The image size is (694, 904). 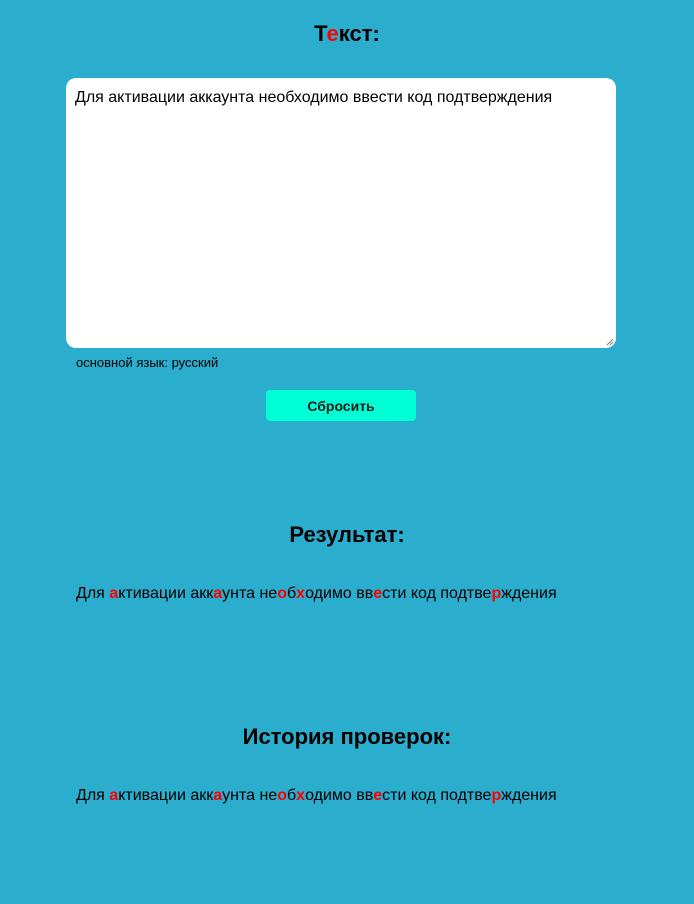 What do you see at coordinates (359, 33) in the screenshot?
I see `title-part: кст:` at bounding box center [359, 33].